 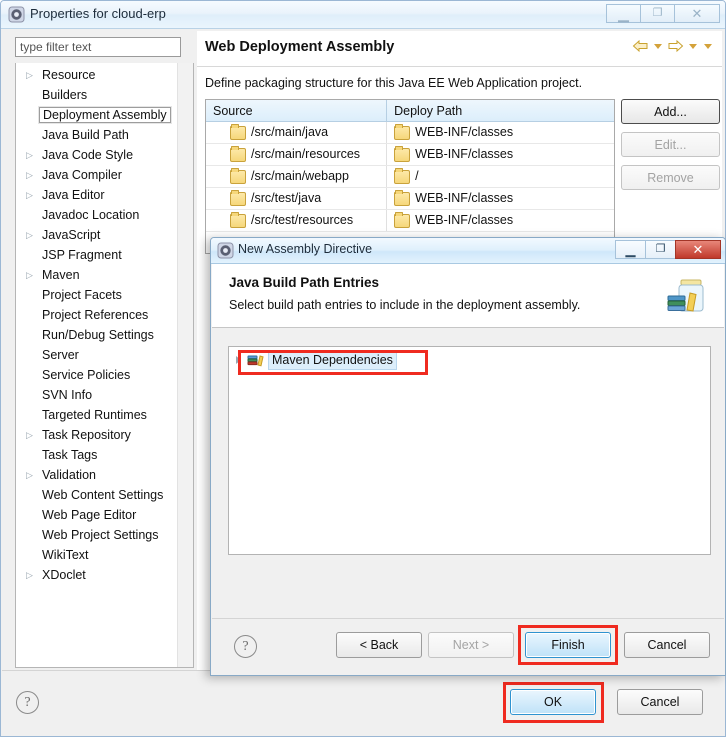 What do you see at coordinates (64, 575) in the screenshot?
I see `sidebar-item-label: XDoclet` at bounding box center [64, 575].